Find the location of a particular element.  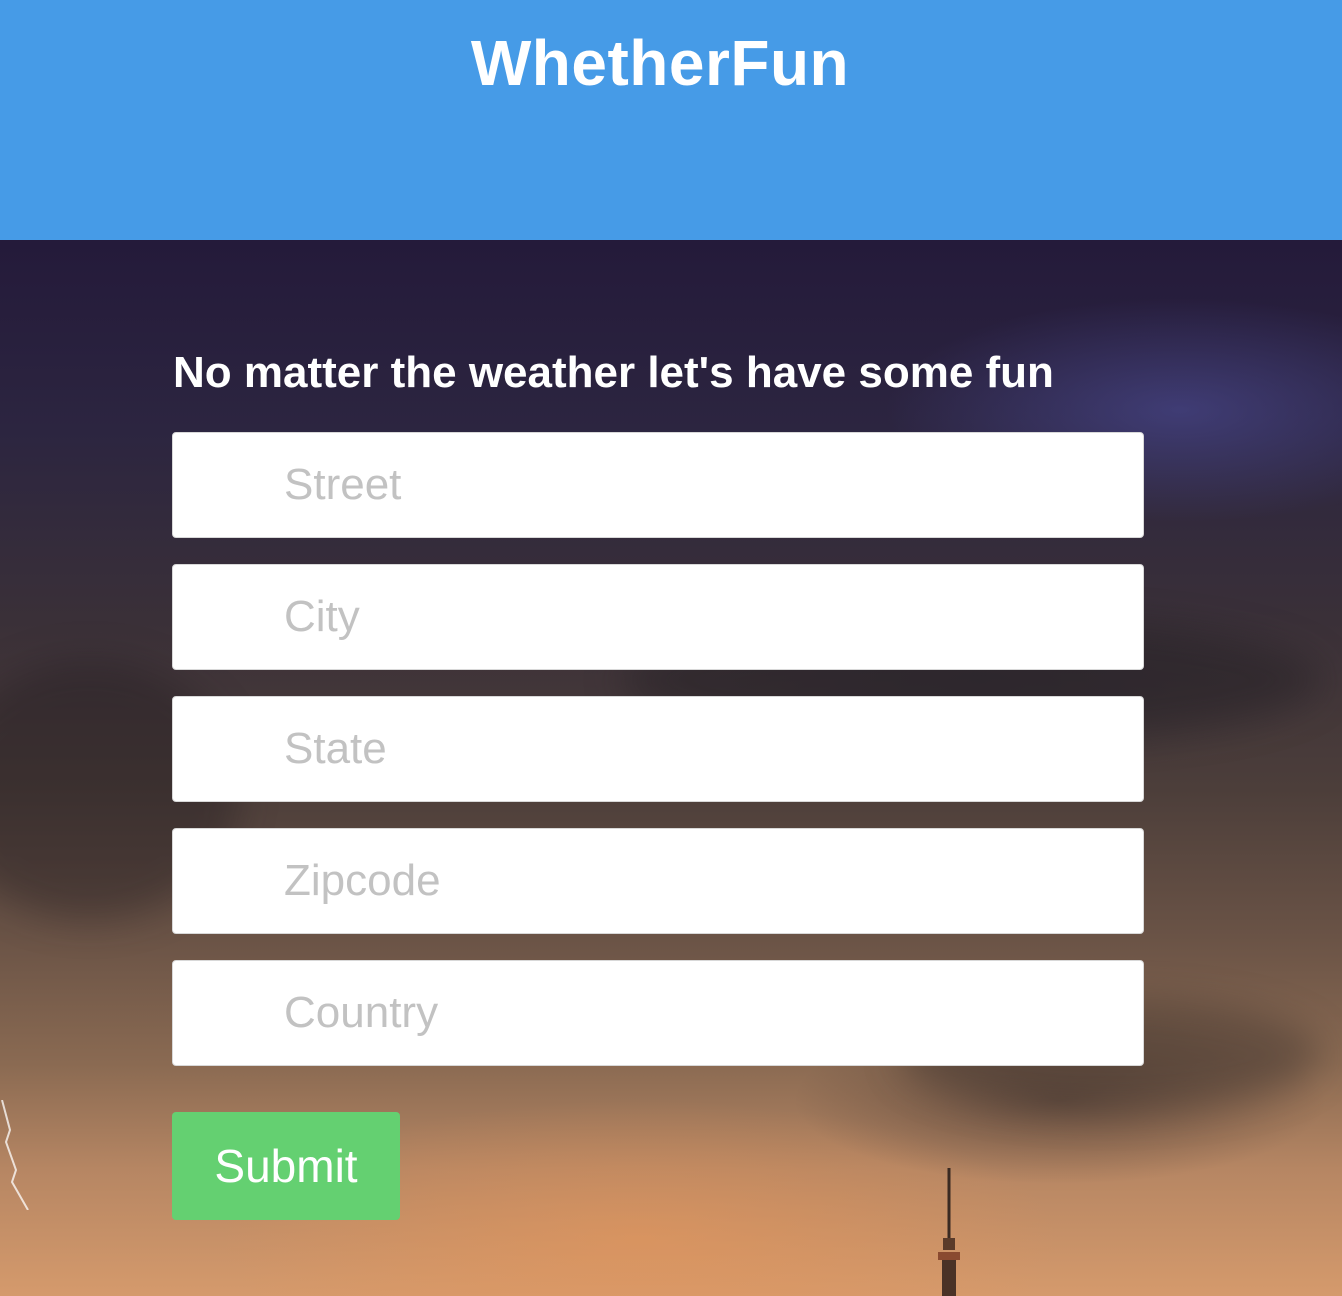

city-input is located at coordinates (658, 617).